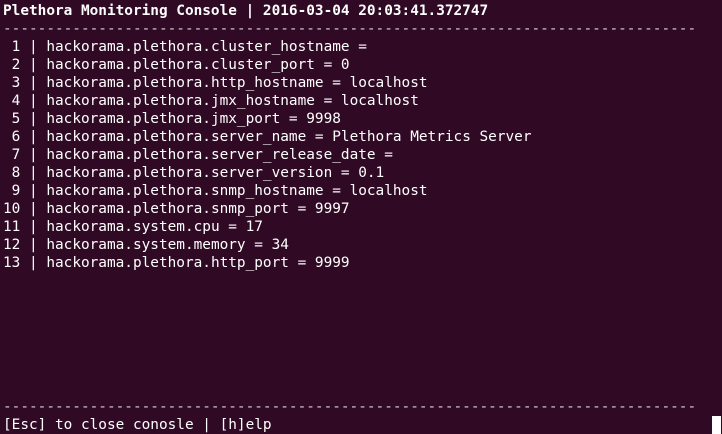 The image size is (722, 434). Describe the element at coordinates (198, 209) in the screenshot. I see `row-metric: hackorama.plethora.snmp_port = 9997` at that location.